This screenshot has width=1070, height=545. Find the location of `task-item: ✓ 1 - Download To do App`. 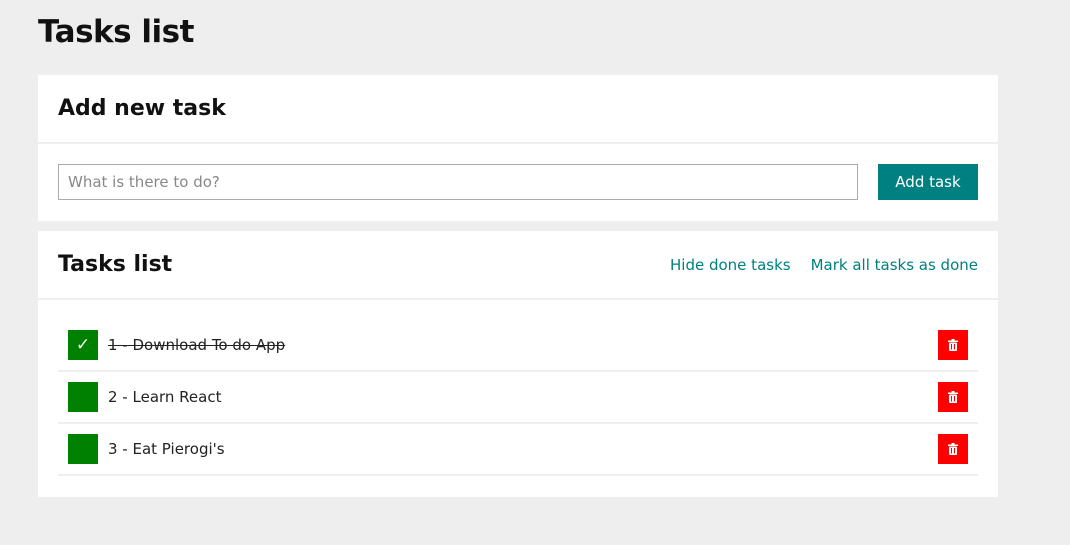

task-item: ✓ 1 - Download To do App is located at coordinates (518, 346).